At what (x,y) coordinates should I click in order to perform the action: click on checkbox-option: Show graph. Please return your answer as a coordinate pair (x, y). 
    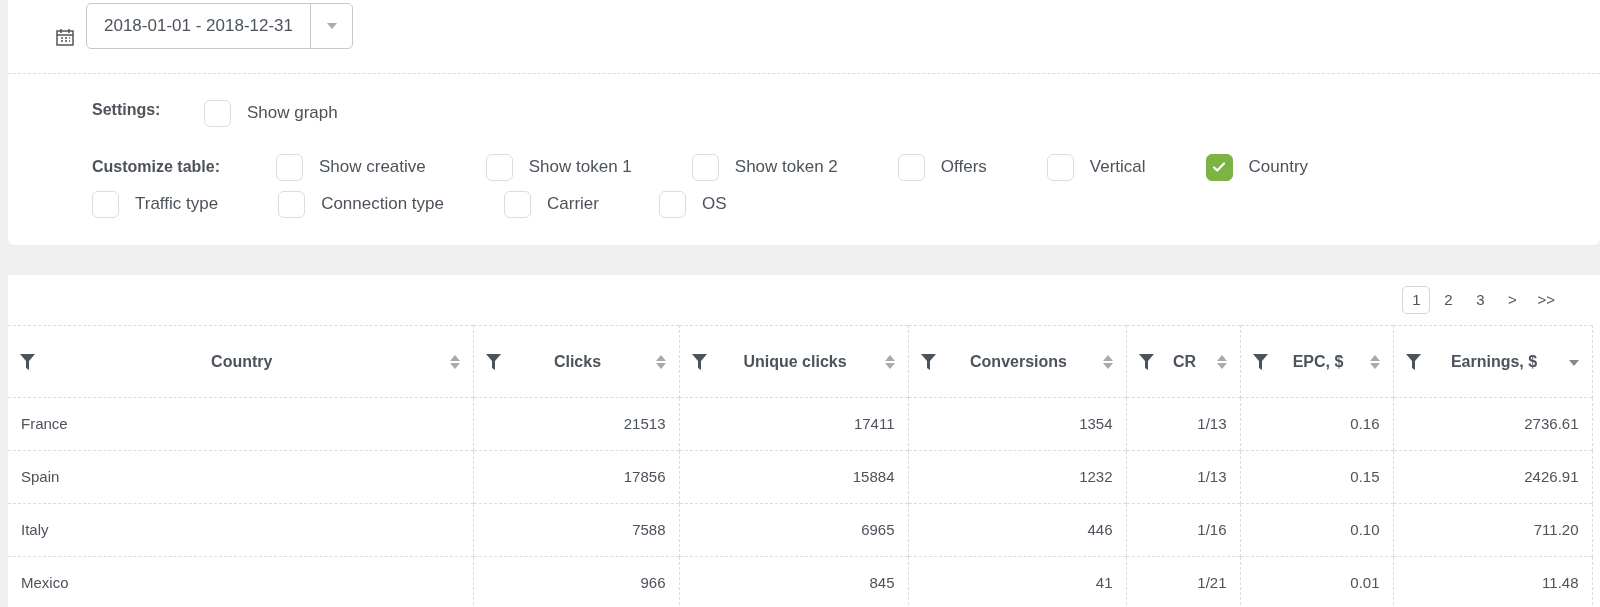
    Looking at the image, I should click on (271, 113).